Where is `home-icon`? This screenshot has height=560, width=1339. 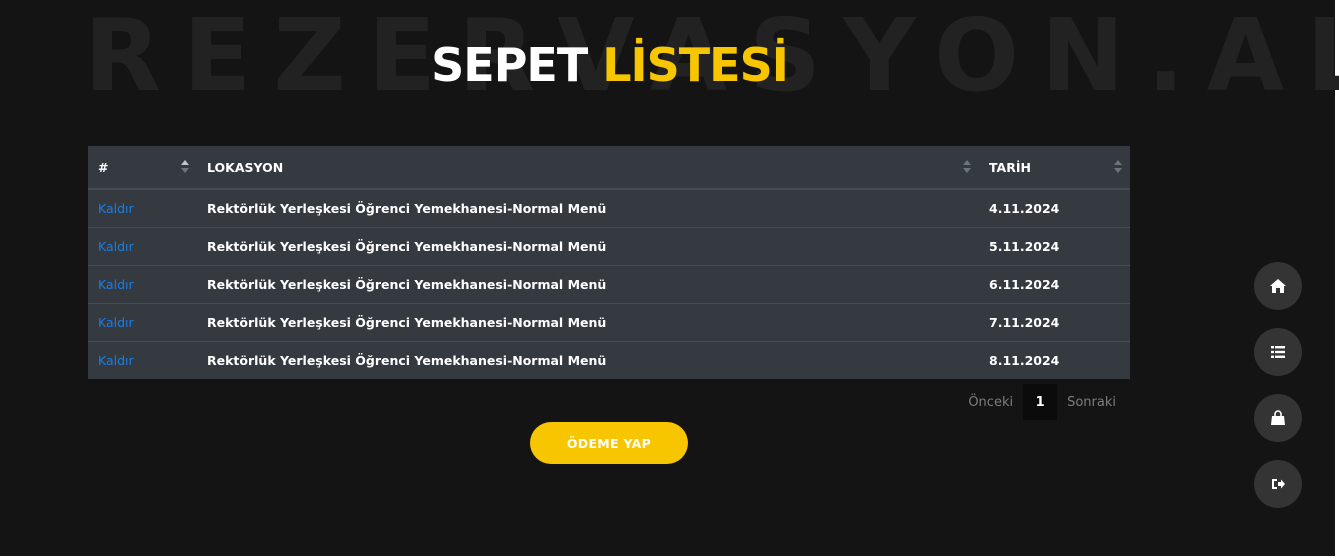
home-icon is located at coordinates (1278, 286).